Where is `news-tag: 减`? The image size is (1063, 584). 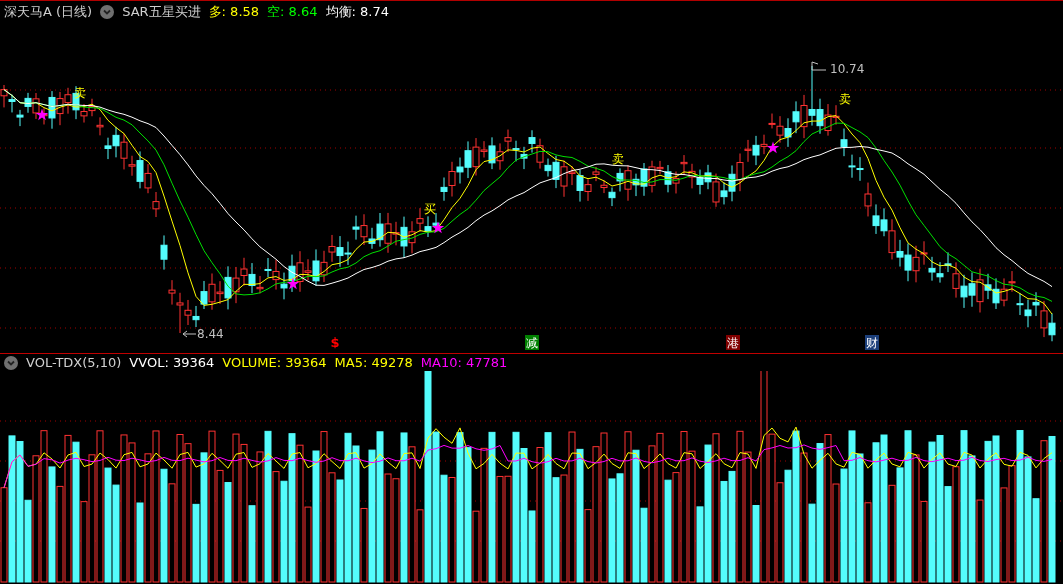 news-tag: 减 is located at coordinates (532, 342).